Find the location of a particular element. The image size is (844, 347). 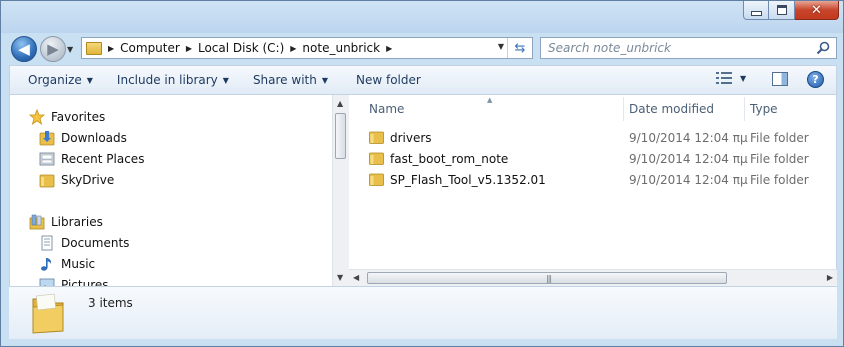

address-dropdown-icon: ▼ is located at coordinates (501, 46).